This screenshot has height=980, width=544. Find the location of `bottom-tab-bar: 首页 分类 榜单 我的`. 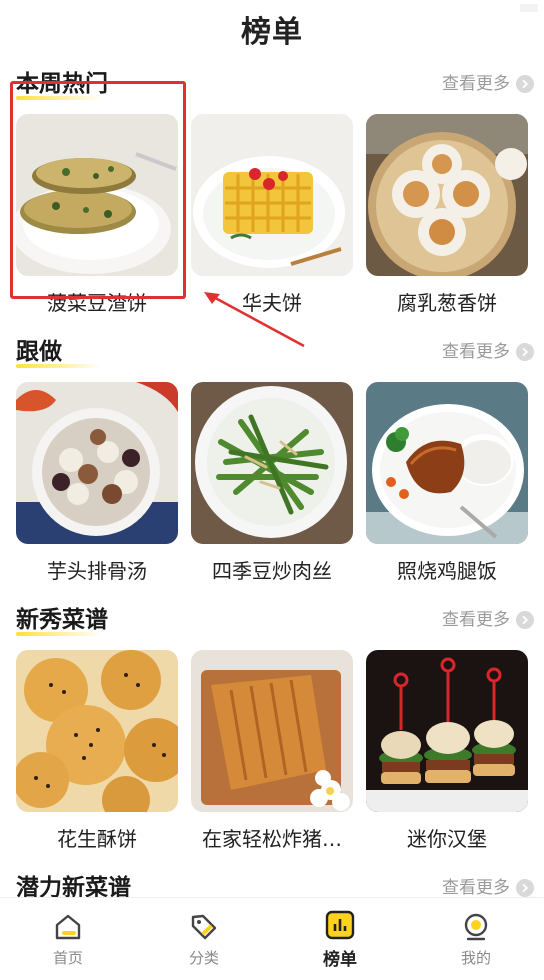

bottom-tab-bar: 首页 分类 榜单 我的 is located at coordinates (272, 938).